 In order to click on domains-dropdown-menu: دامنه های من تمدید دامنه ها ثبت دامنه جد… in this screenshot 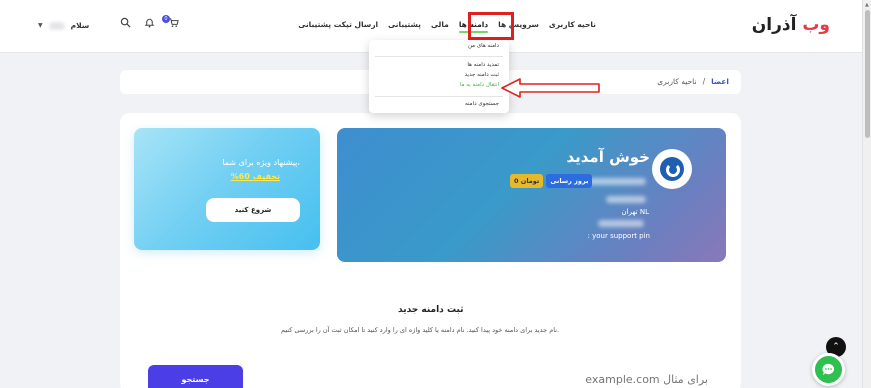, I will do `click(439, 76)`.